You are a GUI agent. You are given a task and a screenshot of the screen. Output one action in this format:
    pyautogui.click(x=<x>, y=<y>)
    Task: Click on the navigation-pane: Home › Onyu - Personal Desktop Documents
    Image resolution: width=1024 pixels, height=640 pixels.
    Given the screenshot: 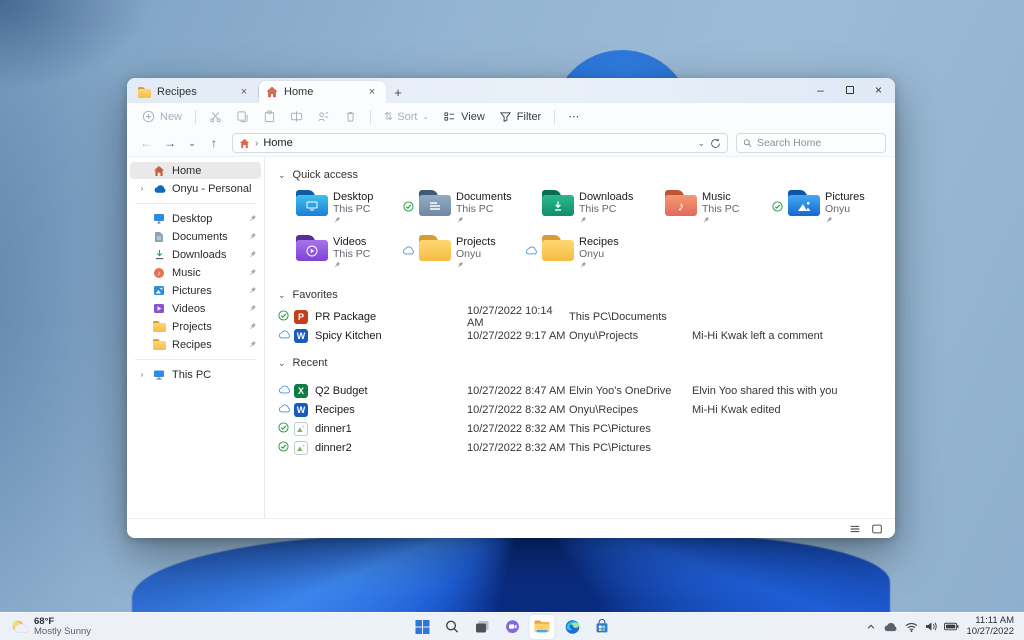 What is the action you would take?
    pyautogui.click(x=196, y=337)
    